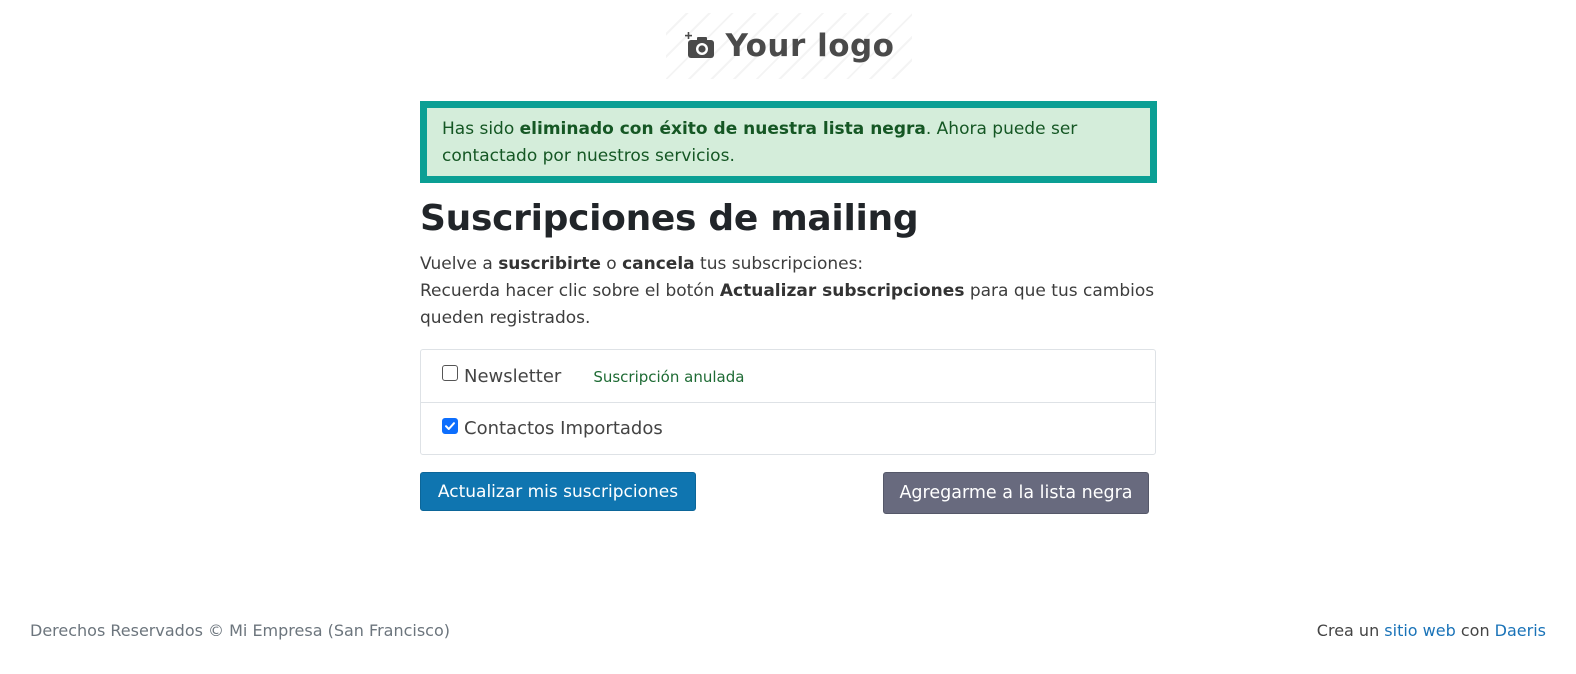  I want to click on daeris-link: Daeris, so click(1520, 630).